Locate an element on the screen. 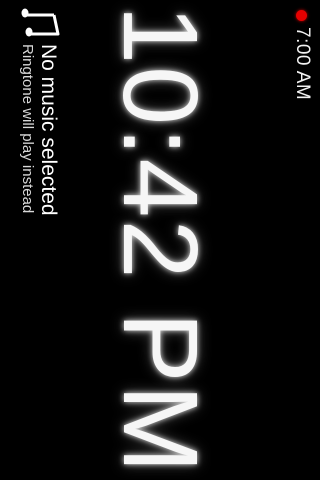 Image resolution: width=320 pixels, height=480 pixels. alarm-time-label: 7:00 AM is located at coordinates (302, 64).